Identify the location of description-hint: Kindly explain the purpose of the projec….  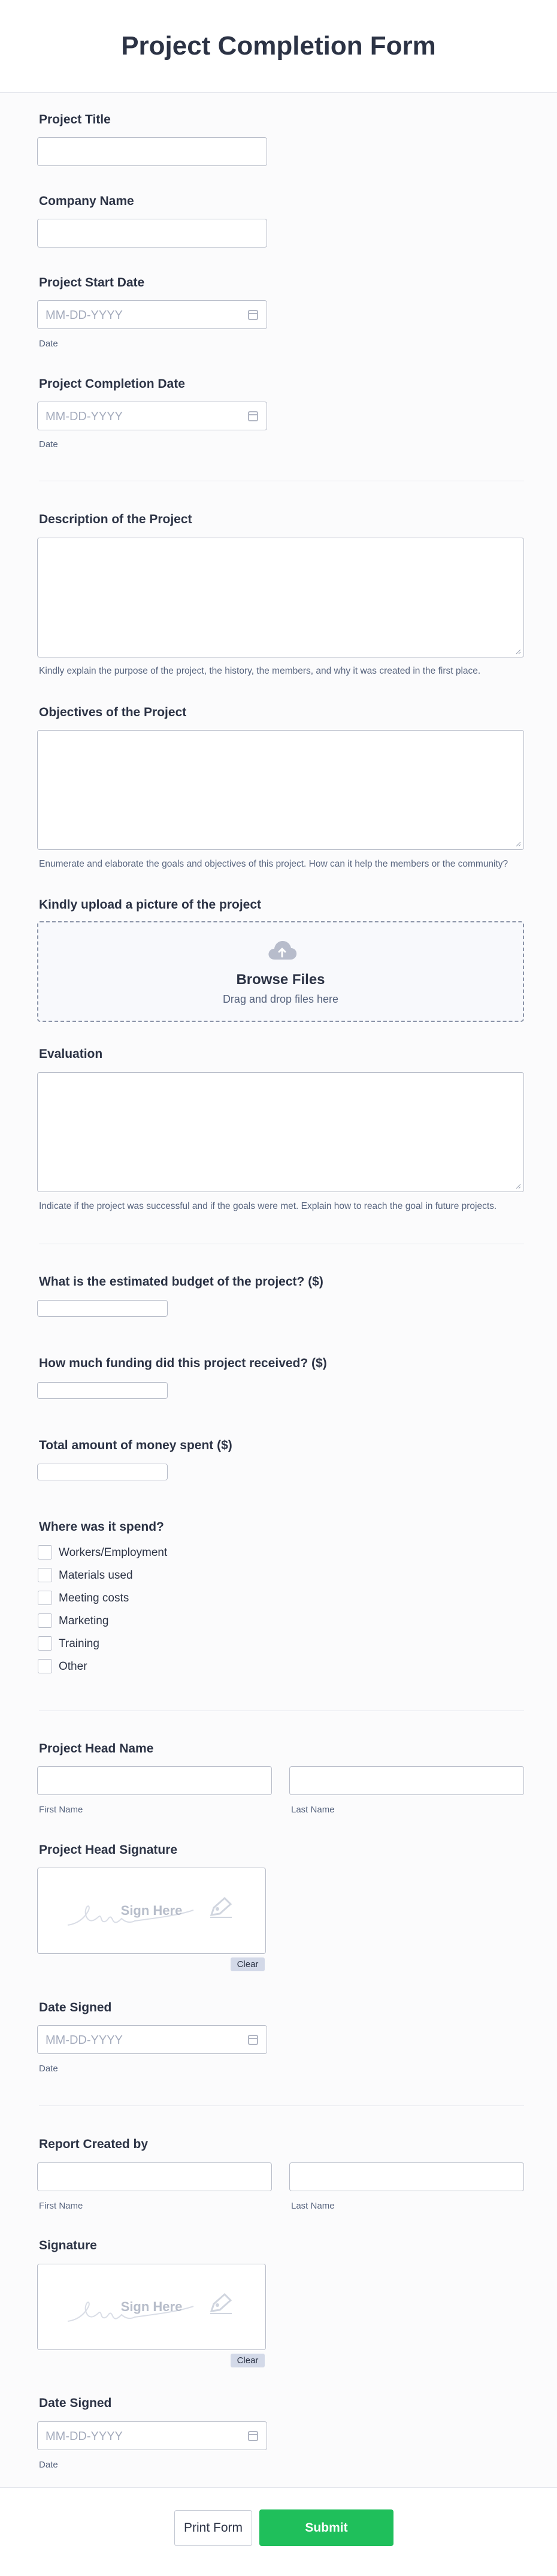
(260, 671).